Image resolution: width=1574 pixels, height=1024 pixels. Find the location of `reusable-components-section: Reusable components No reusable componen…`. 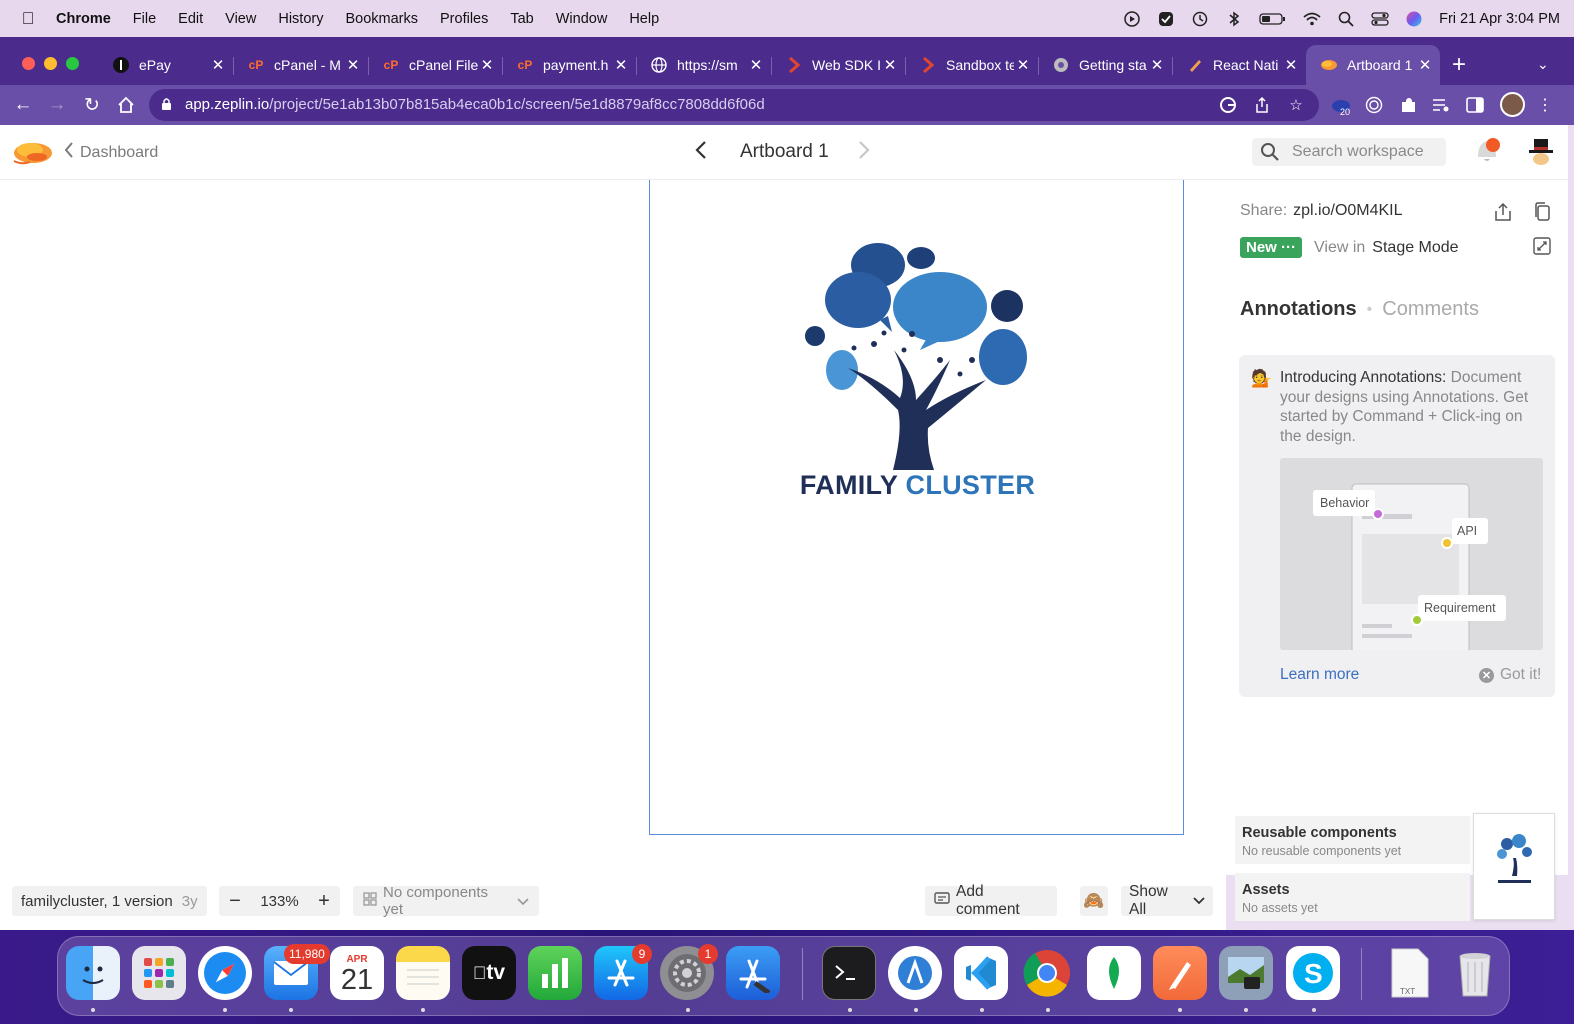

reusable-components-section: Reusable components No reusable componen… is located at coordinates (1352, 840).